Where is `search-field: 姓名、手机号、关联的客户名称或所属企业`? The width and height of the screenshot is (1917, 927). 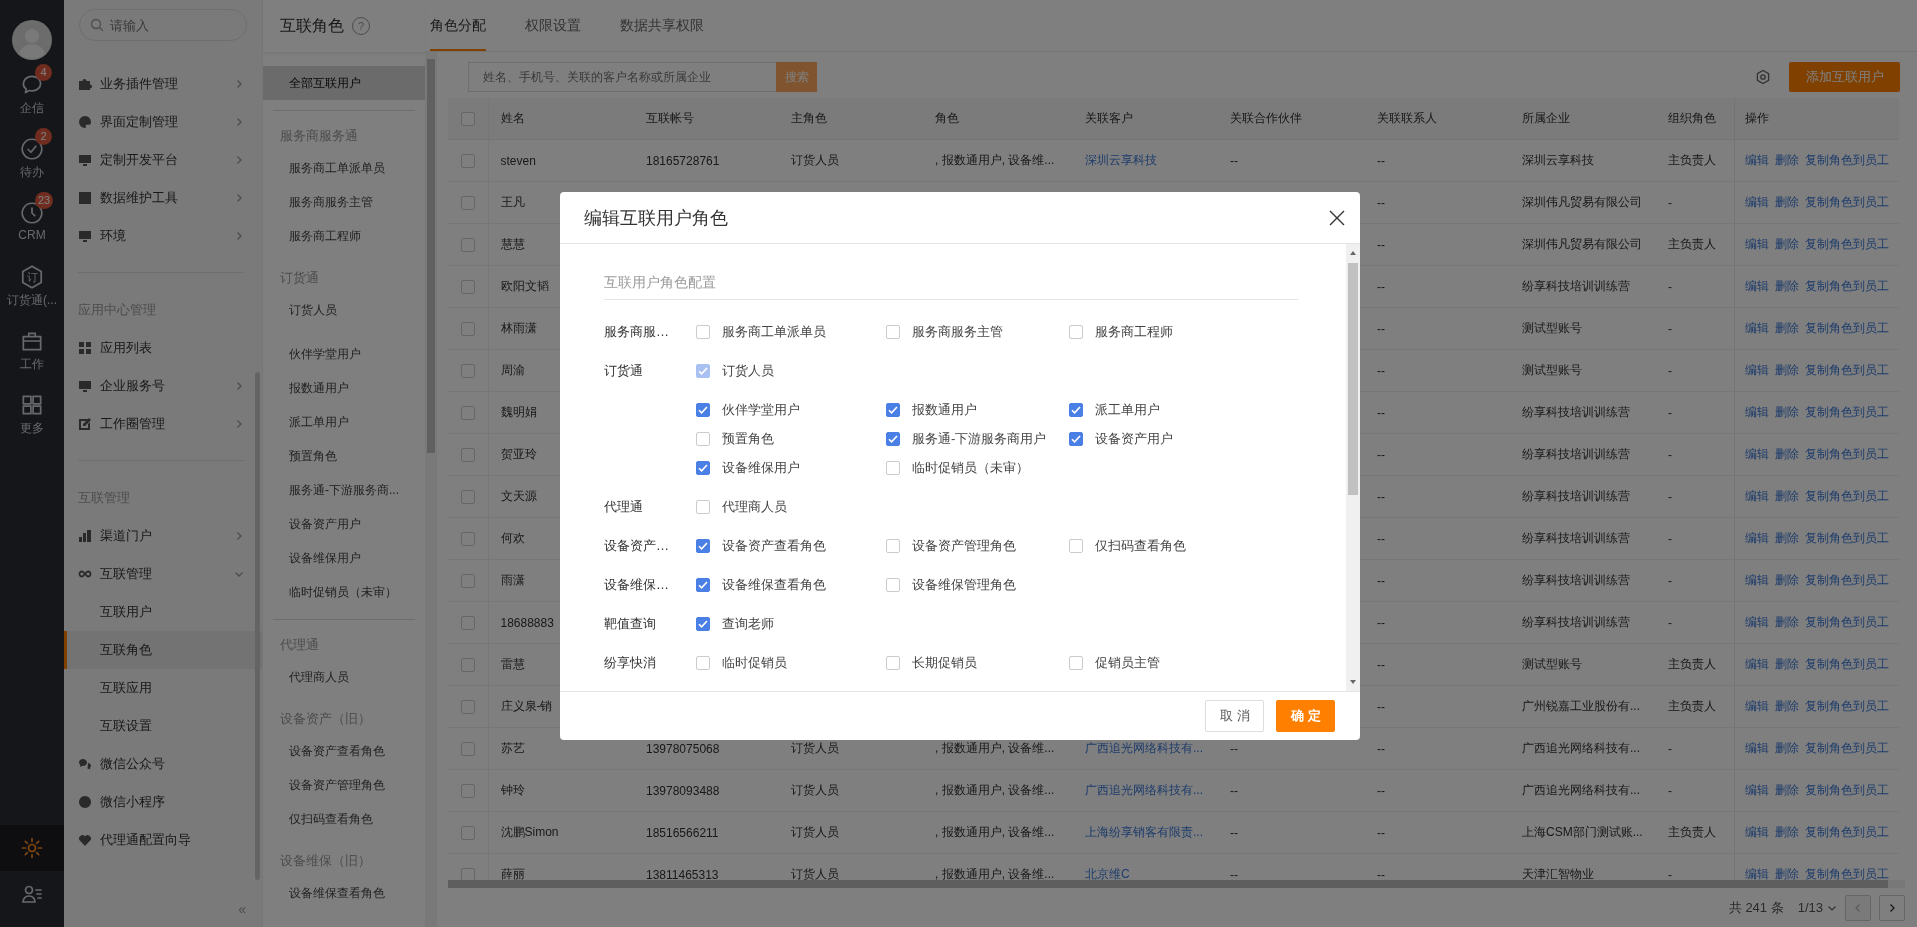 search-field: 姓名、手机号、关联的客户名称或所属企业 is located at coordinates (622, 77).